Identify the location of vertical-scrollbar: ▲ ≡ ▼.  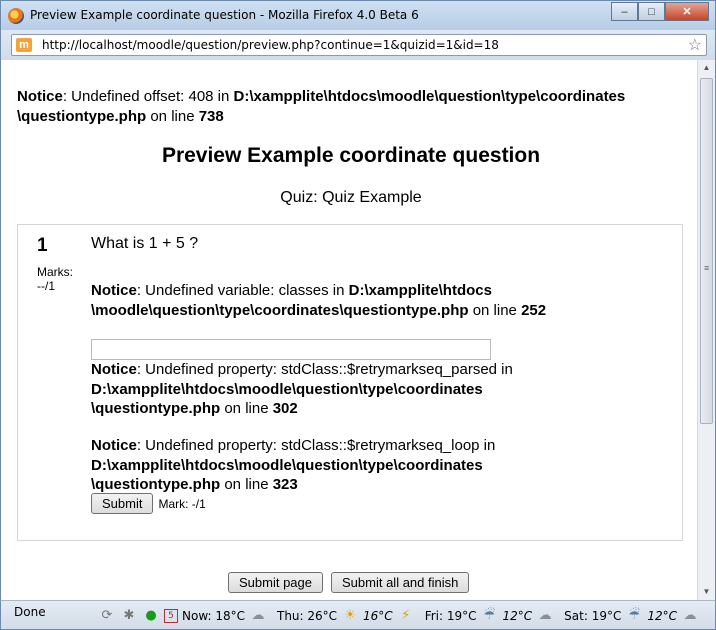
(706, 330).